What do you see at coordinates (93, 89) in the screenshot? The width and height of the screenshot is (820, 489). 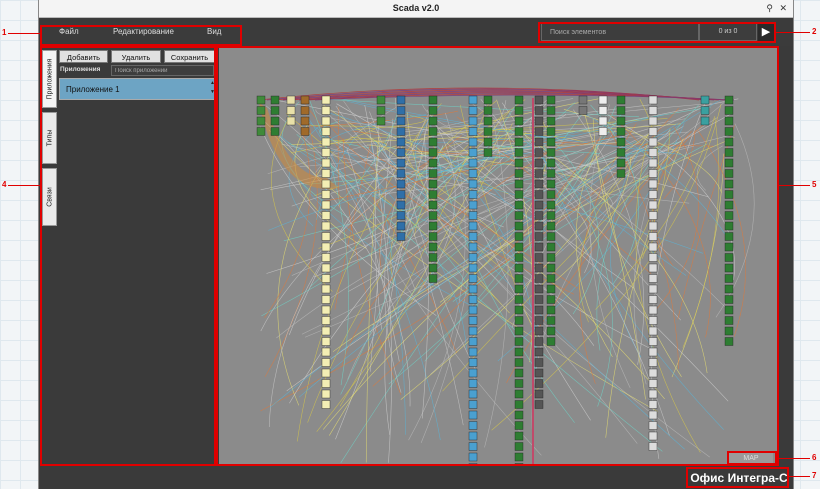 I see `list-item: Приложение 1` at bounding box center [93, 89].